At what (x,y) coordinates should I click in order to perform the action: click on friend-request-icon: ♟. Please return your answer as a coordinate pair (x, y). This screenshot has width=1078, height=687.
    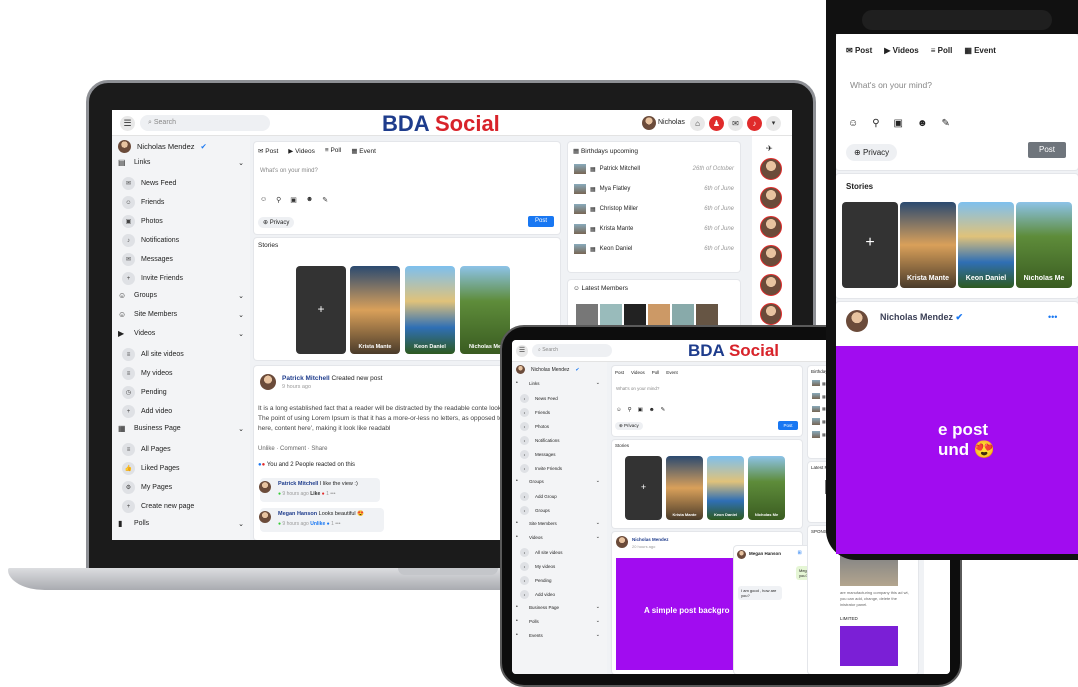
    Looking at the image, I should click on (716, 123).